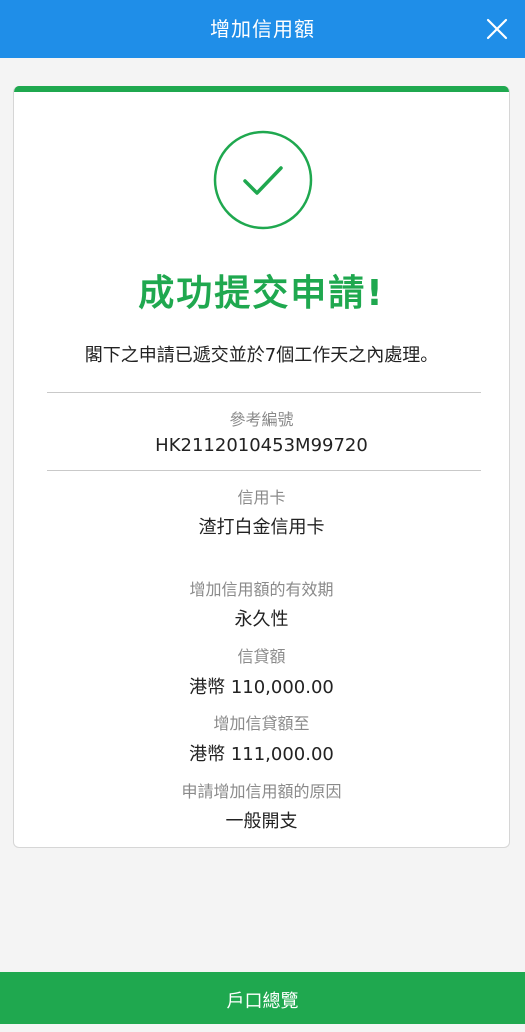  I want to click on top-bar: 增加信用額, so click(262, 29).